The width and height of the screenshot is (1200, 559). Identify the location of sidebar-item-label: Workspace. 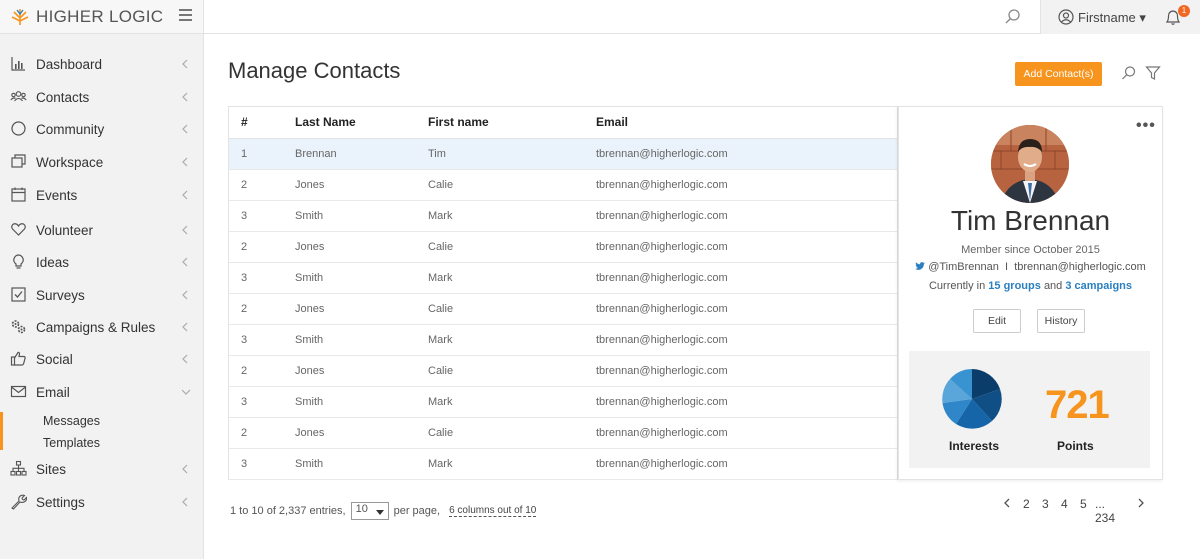
(70, 162).